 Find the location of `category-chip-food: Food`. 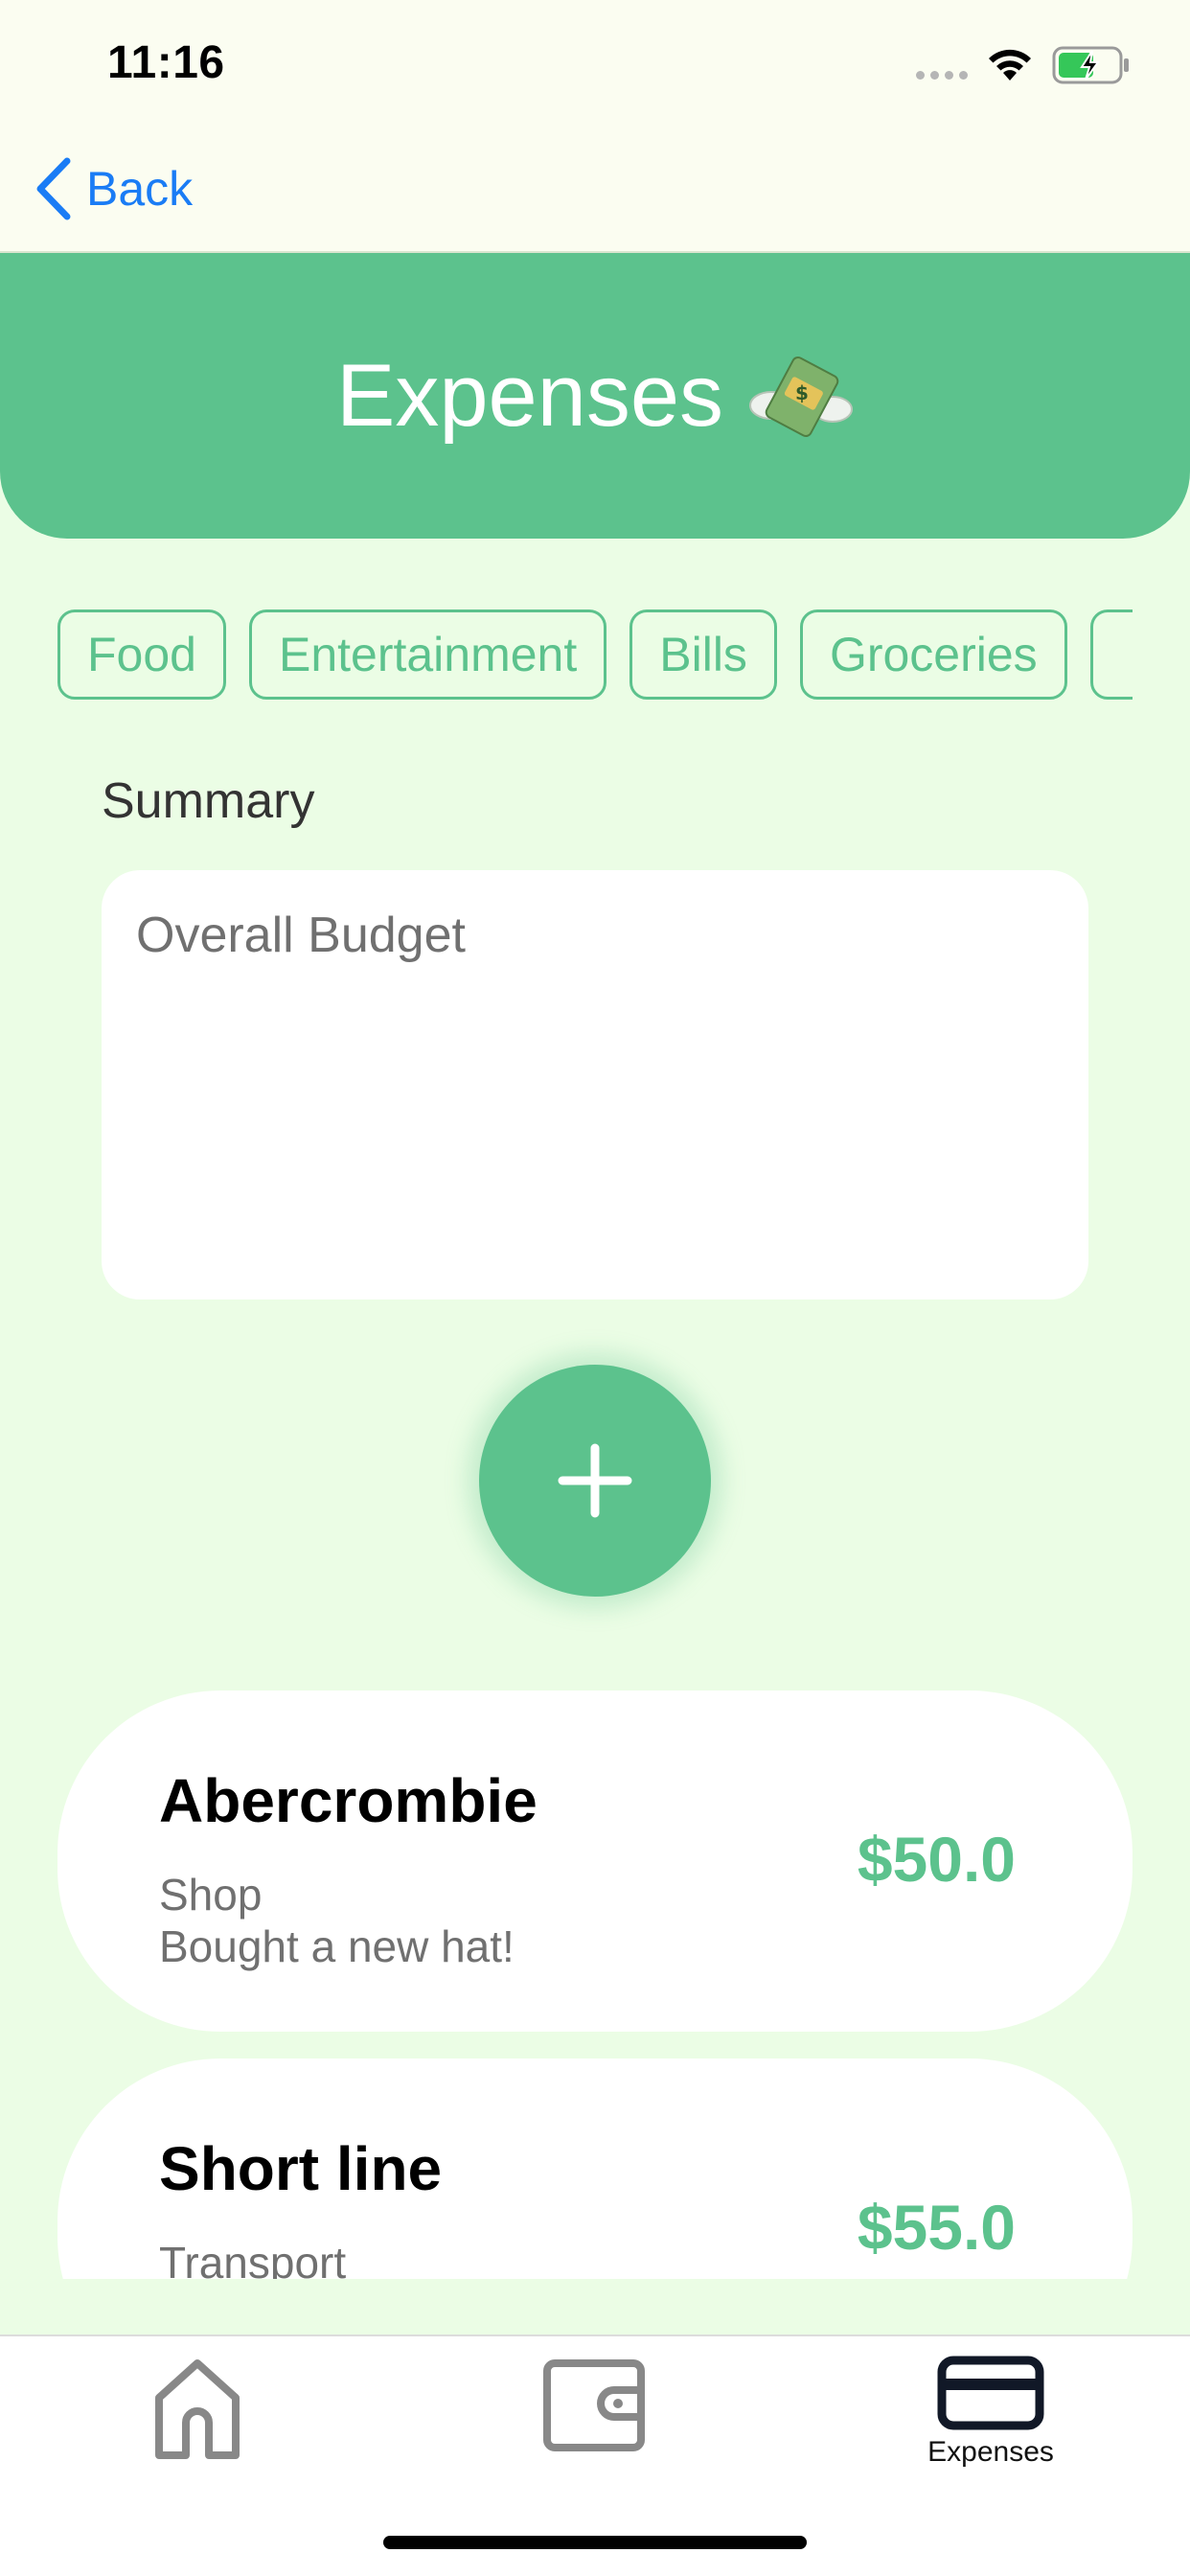

category-chip-food: Food is located at coordinates (141, 655).